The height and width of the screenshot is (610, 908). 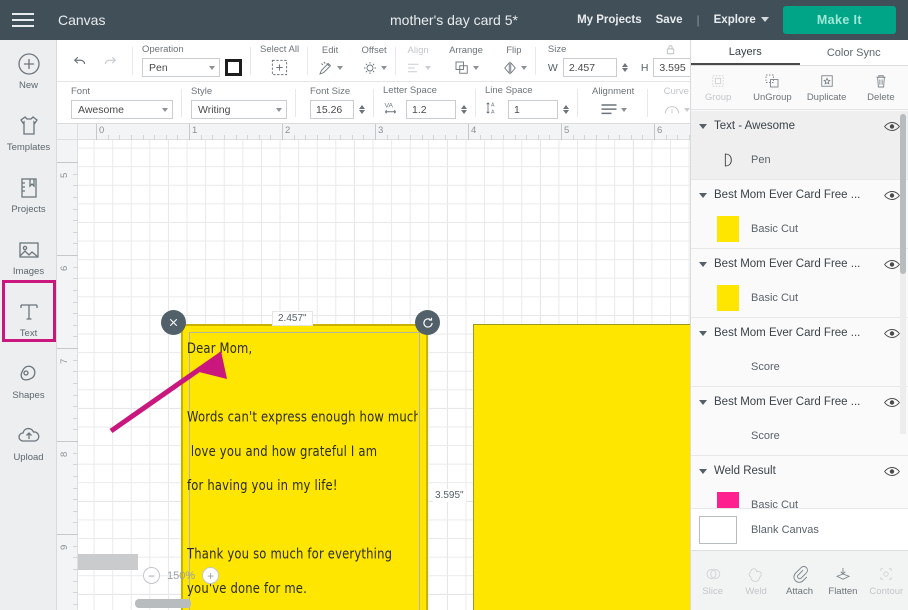 What do you see at coordinates (713, 573) in the screenshot?
I see `slice-icon` at bounding box center [713, 573].